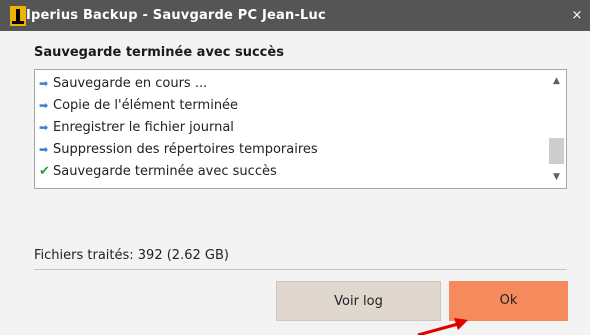 The image size is (590, 335). Describe the element at coordinates (442, 326) in the screenshot. I see `red-annotation-arrow-icon` at that location.